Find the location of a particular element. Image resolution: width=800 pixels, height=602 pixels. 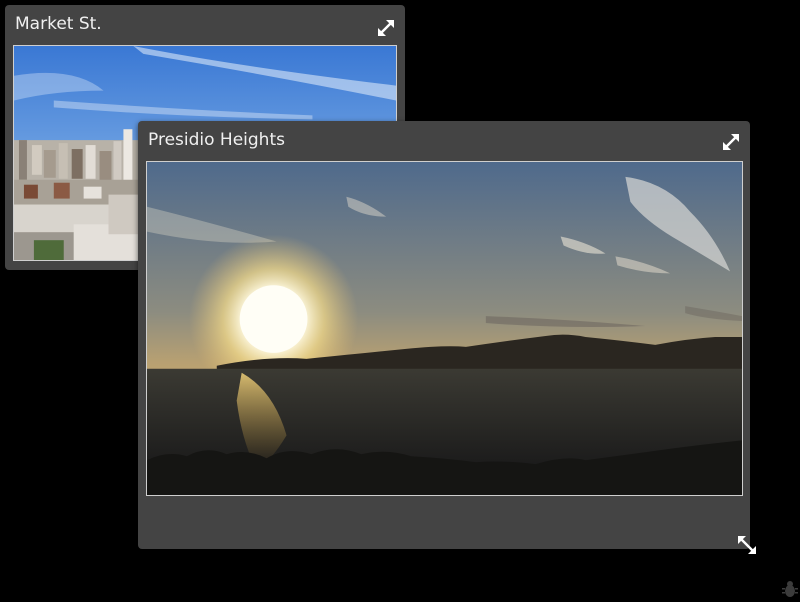

diagonal-resize-icon is located at coordinates (747, 545).